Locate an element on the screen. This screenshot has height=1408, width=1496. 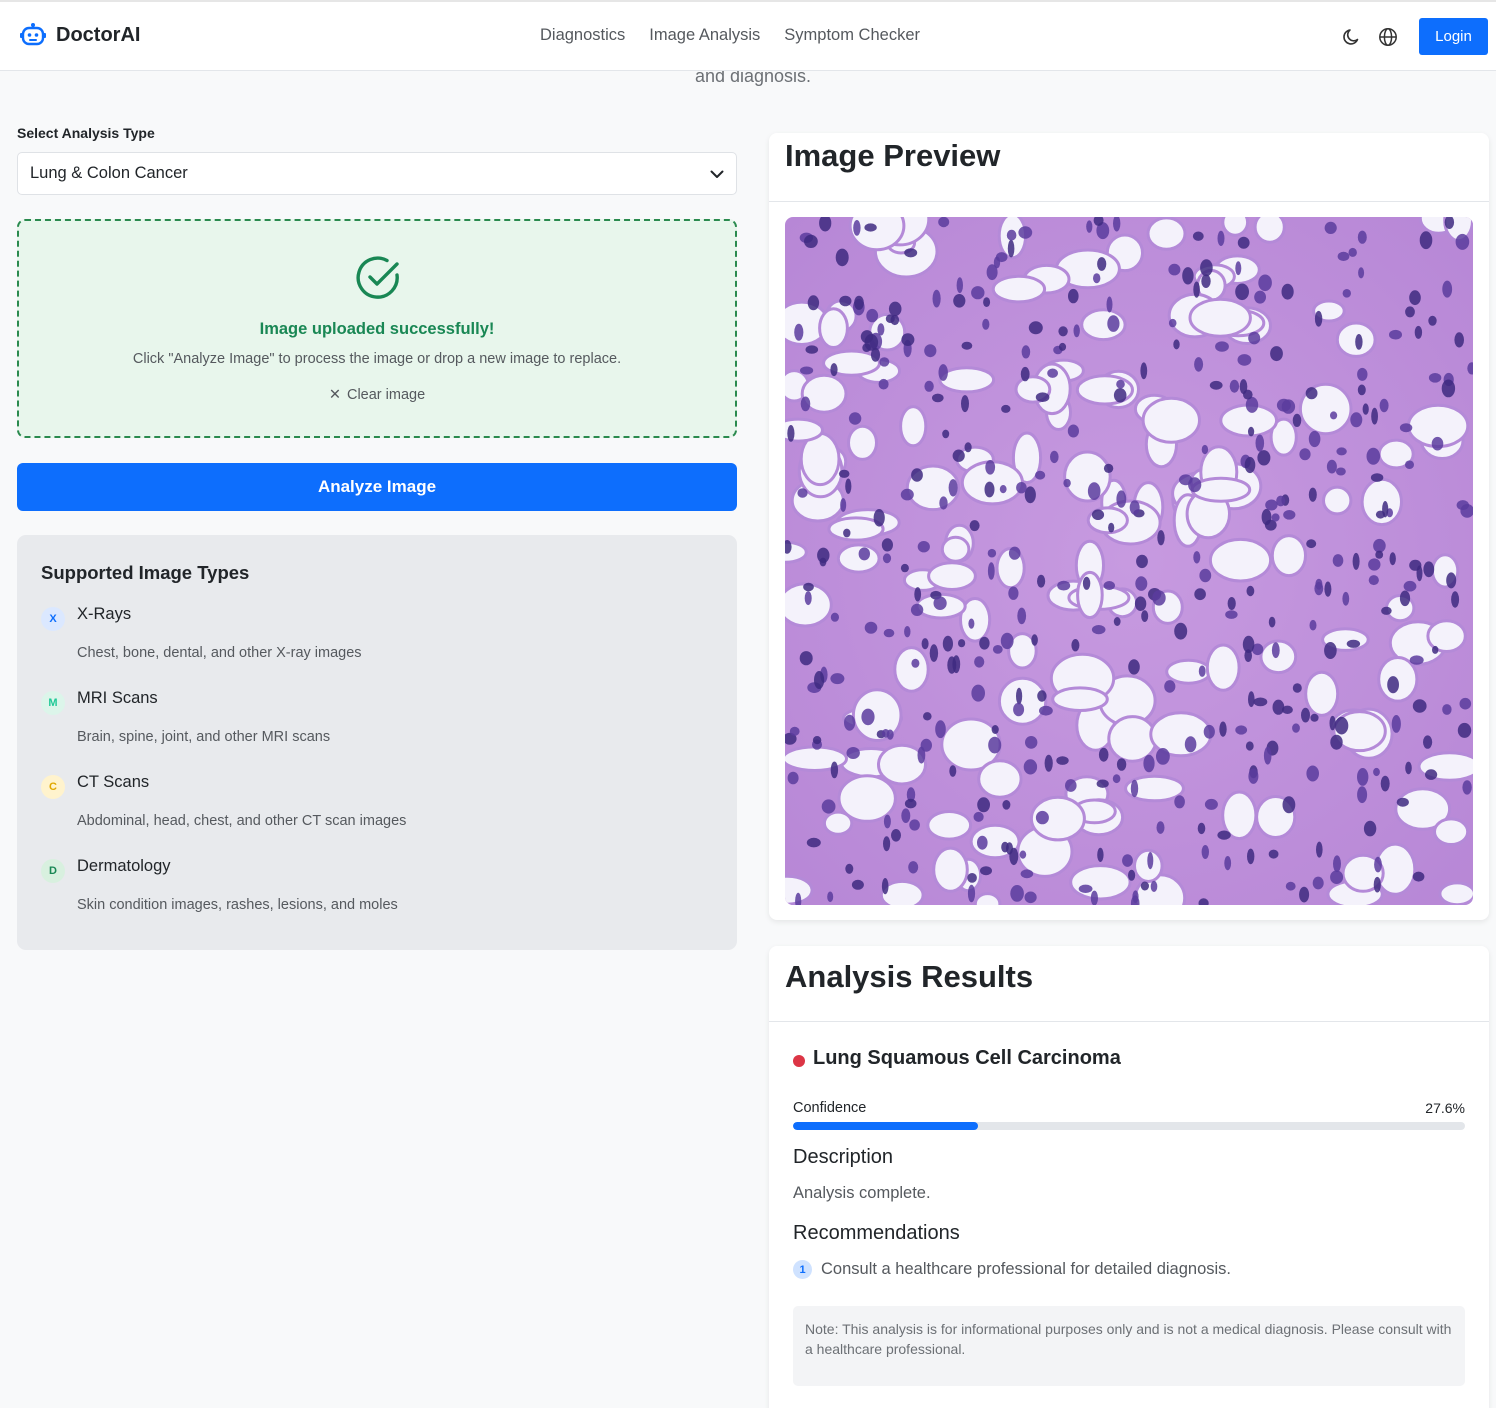
recommendation-number: 1 is located at coordinates (802, 1269).